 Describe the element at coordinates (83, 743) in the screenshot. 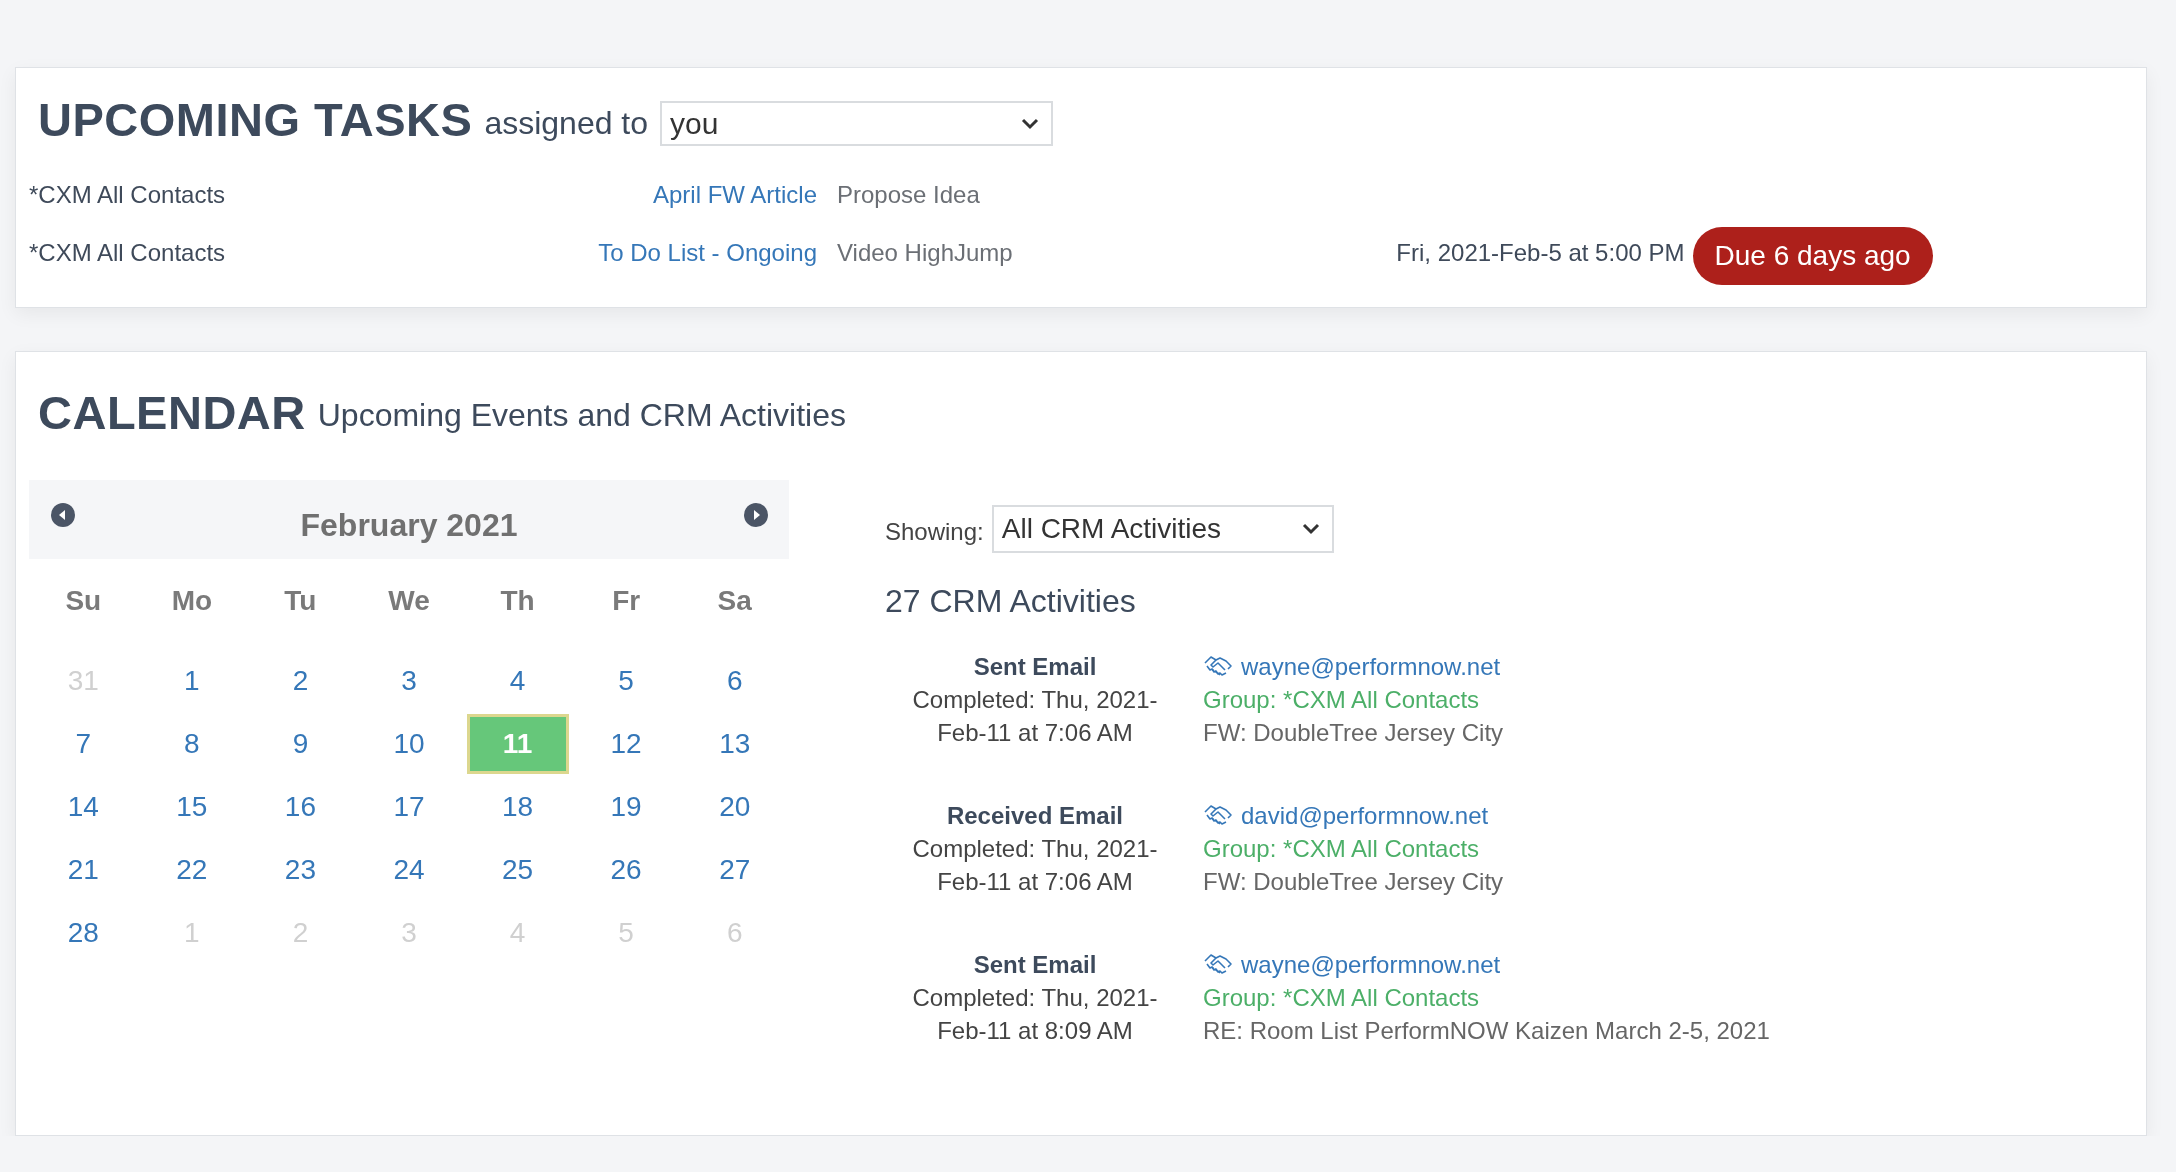

I see `calendar-day: 7` at that location.